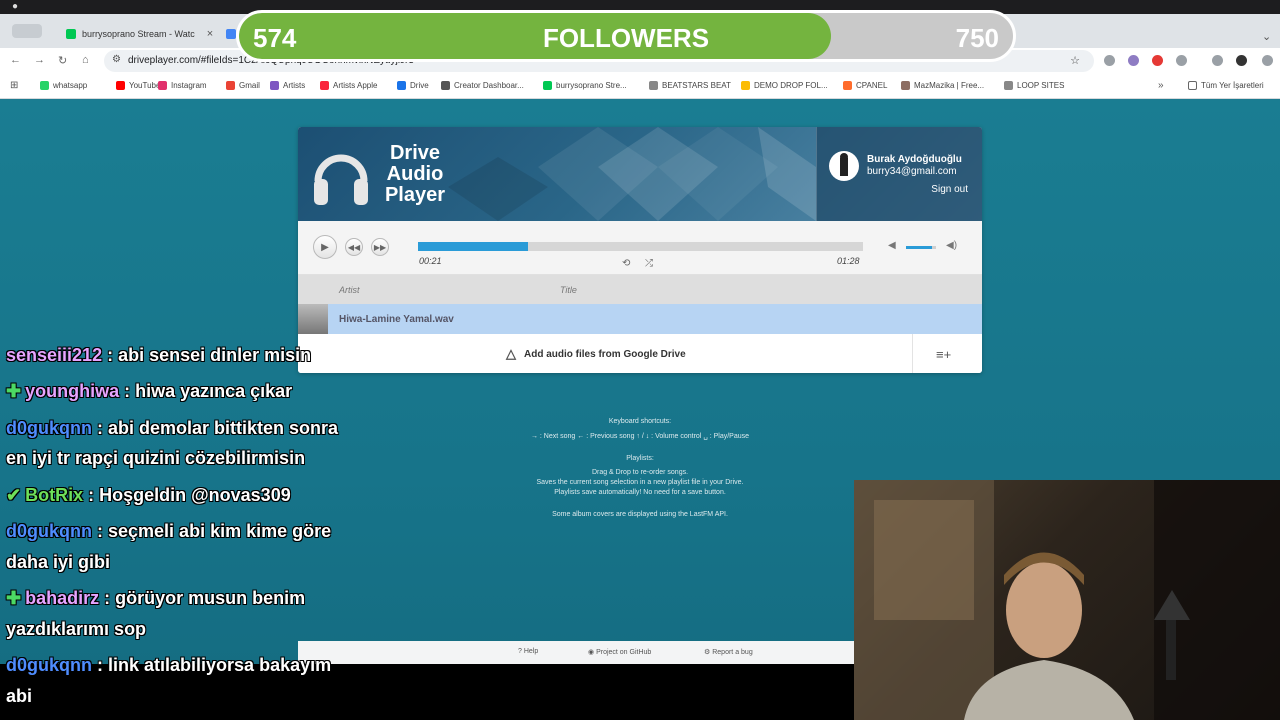 This screenshot has height=720, width=1280. Describe the element at coordinates (690, 85) in the screenshot. I see `bookmark-item: BEATSTARS BEAT` at that location.